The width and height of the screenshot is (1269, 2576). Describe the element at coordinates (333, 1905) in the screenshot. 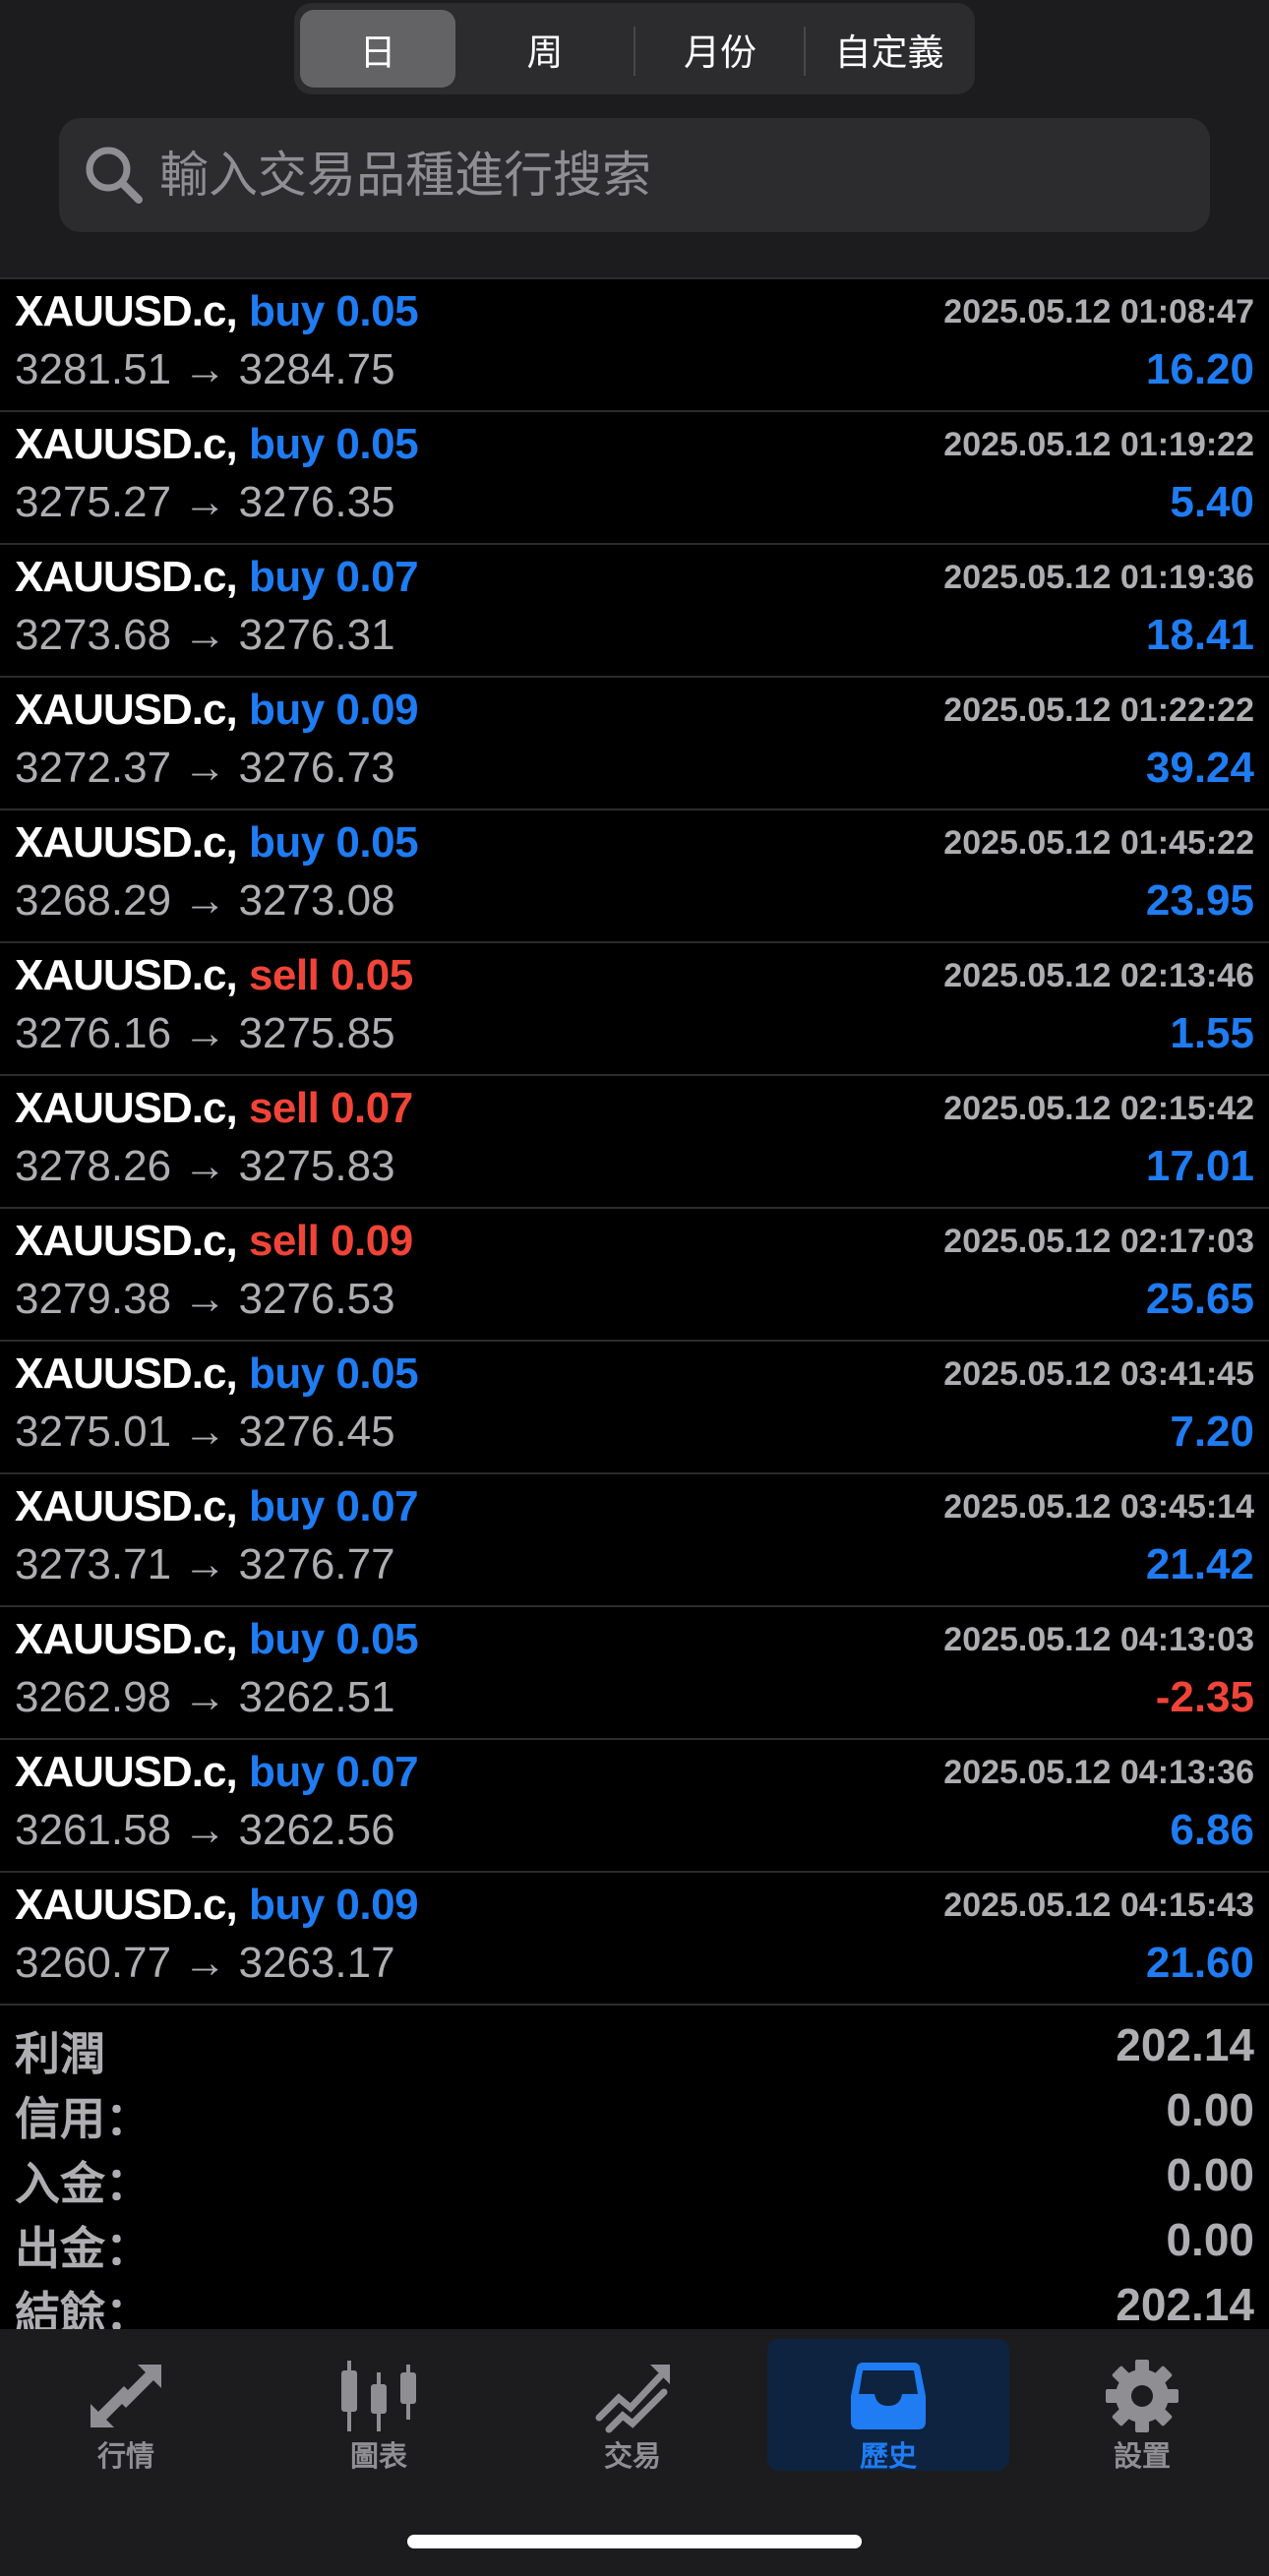

I see `deal-side-volume: buy 0.09` at that location.